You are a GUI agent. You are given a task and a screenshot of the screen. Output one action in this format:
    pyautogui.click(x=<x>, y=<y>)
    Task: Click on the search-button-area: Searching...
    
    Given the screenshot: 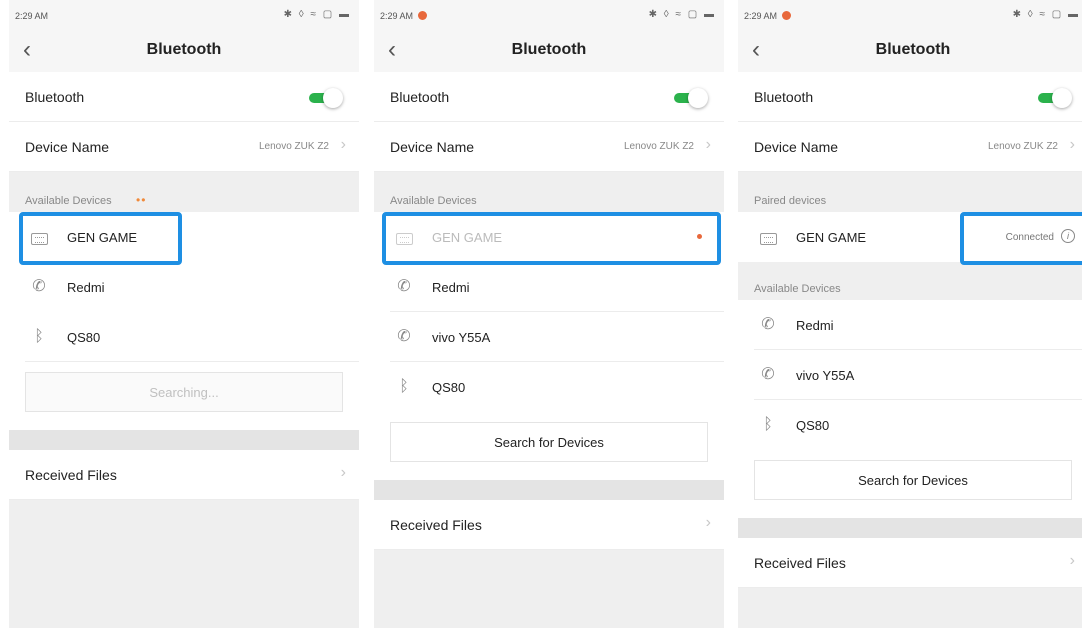 What is the action you would take?
    pyautogui.click(x=184, y=396)
    